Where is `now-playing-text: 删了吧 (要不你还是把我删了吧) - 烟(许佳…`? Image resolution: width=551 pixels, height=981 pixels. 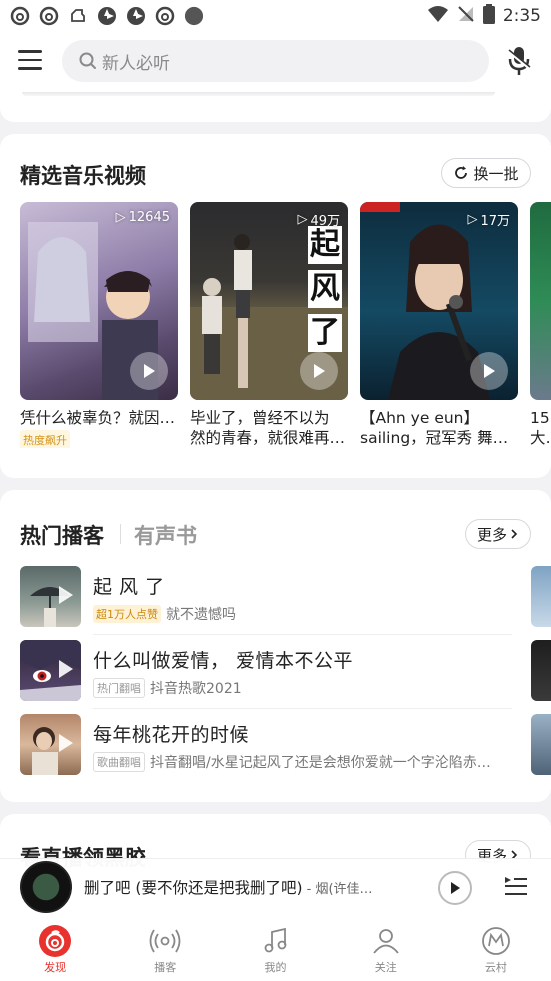 now-playing-text: 删了吧 (要不你还是把我删了吧) - 烟(许佳… is located at coordinates (239, 887).